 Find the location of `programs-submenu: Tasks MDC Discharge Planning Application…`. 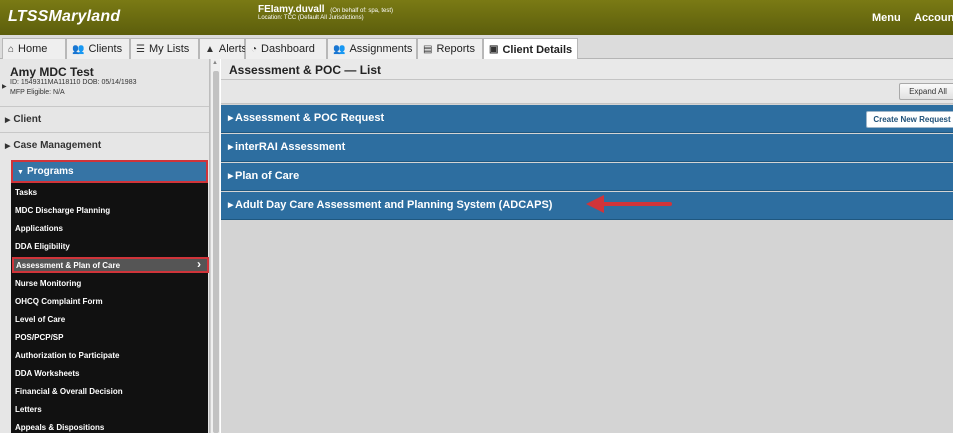

programs-submenu: Tasks MDC Discharge Planning Application… is located at coordinates (110, 308).